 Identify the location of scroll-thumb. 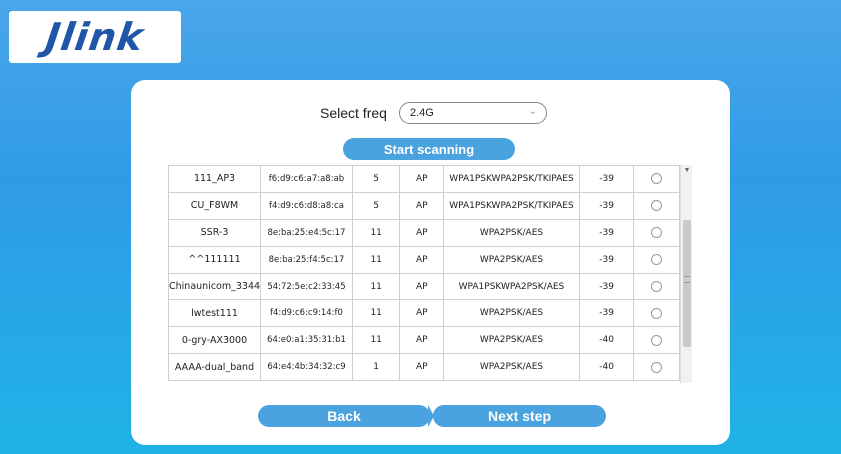
(687, 283).